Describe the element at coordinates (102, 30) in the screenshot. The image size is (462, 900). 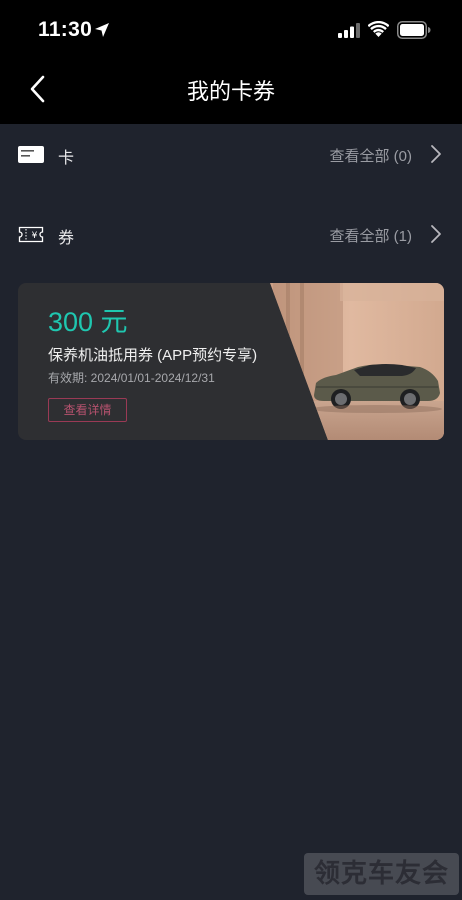
I see `location-arrow-icon` at that location.